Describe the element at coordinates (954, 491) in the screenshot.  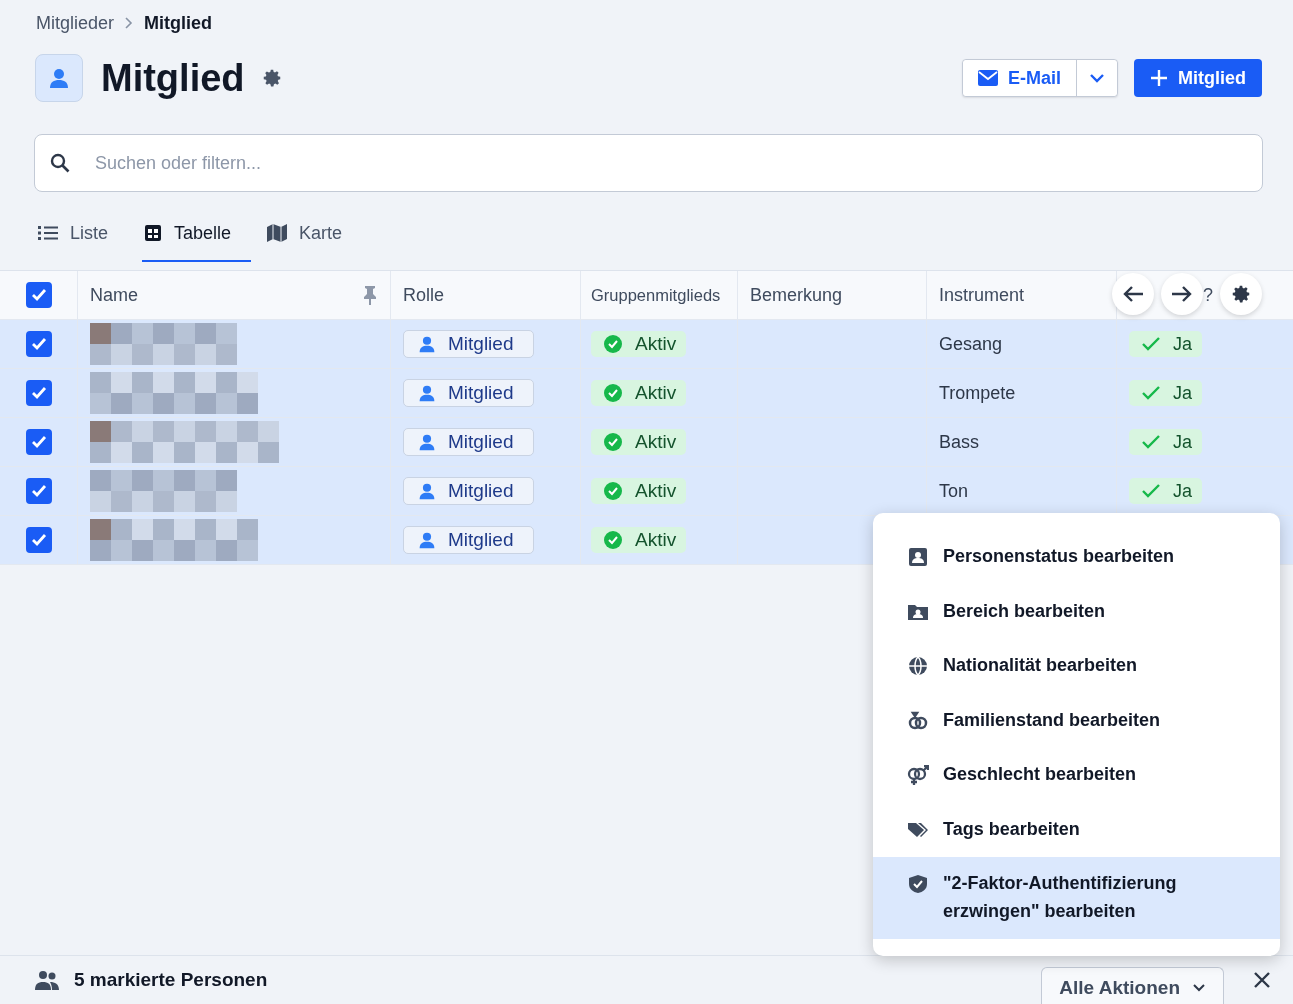
I see `table-cell: Ton` at that location.